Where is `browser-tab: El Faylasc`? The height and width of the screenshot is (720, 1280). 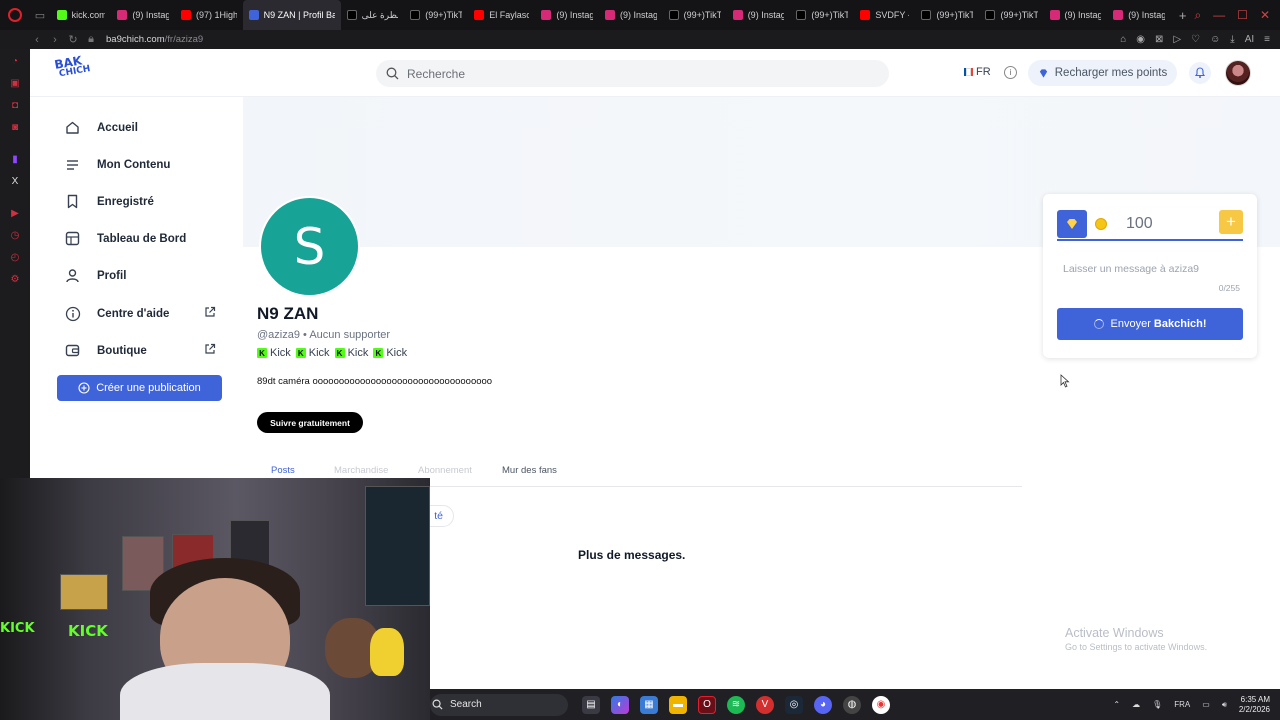
browser-tab: El Faylasc is located at coordinates (501, 15).